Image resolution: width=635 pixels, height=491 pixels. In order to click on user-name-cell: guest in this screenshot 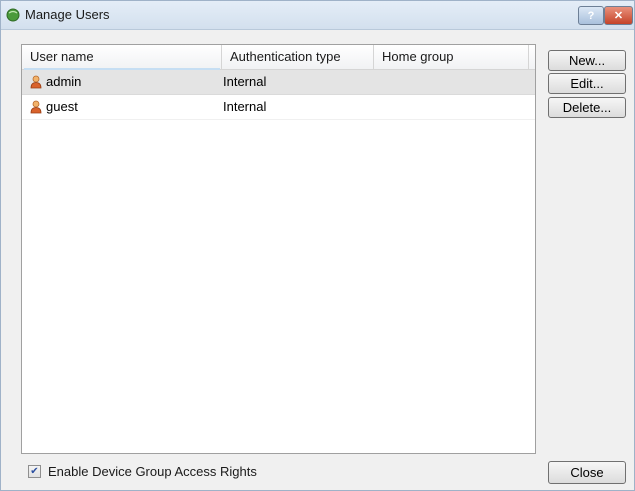, I will do `click(54, 107)`.